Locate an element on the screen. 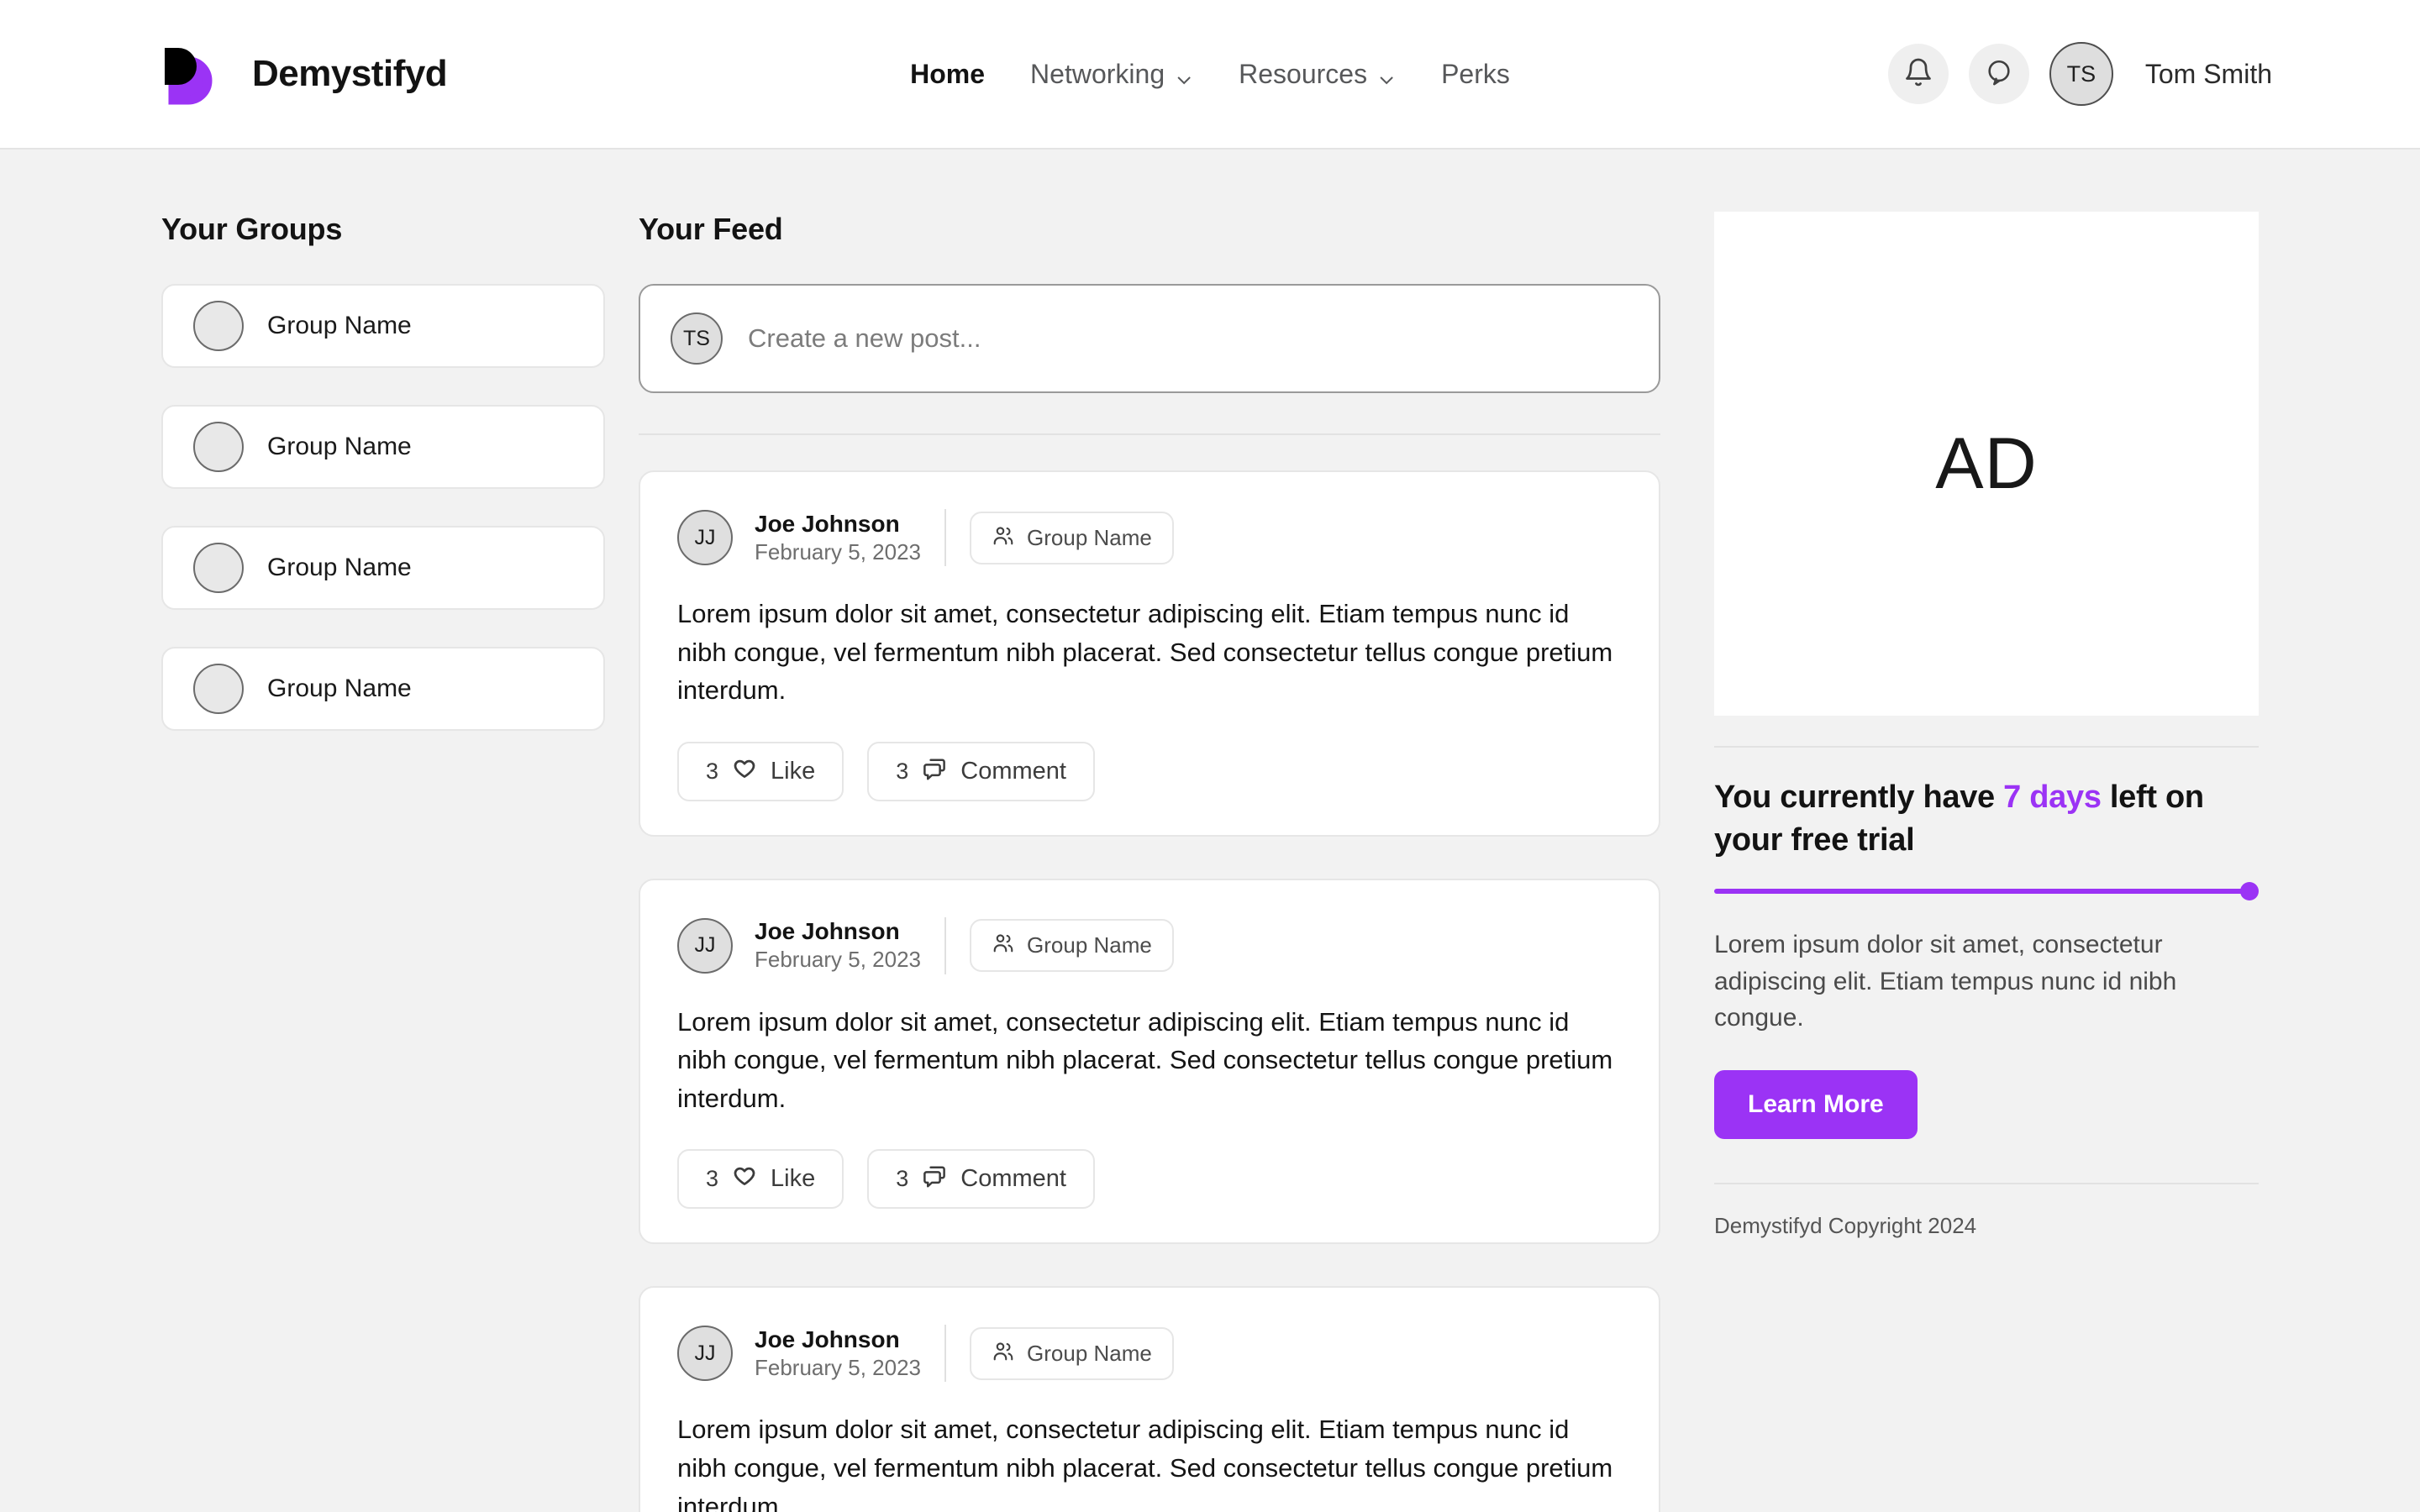 Image resolution: width=2420 pixels, height=1512 pixels. learn-more-button: Learn More is located at coordinates (1816, 1104).